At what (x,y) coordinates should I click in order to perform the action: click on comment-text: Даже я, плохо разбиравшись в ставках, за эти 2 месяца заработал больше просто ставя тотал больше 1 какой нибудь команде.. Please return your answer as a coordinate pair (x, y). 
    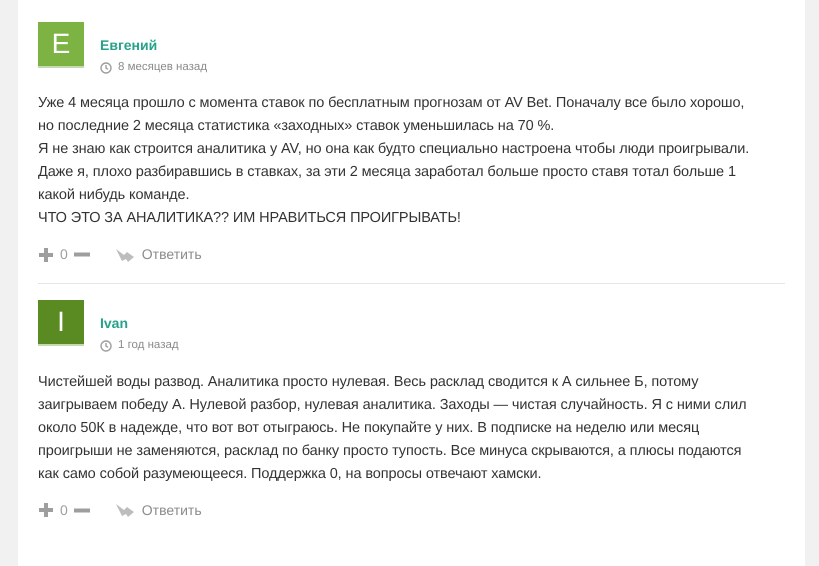
    Looking at the image, I should click on (387, 184).